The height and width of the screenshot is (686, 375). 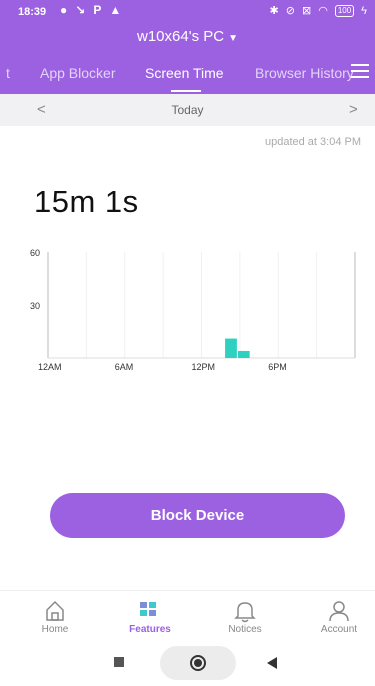 I want to click on phone-icon: ↘, so click(x=80, y=10).